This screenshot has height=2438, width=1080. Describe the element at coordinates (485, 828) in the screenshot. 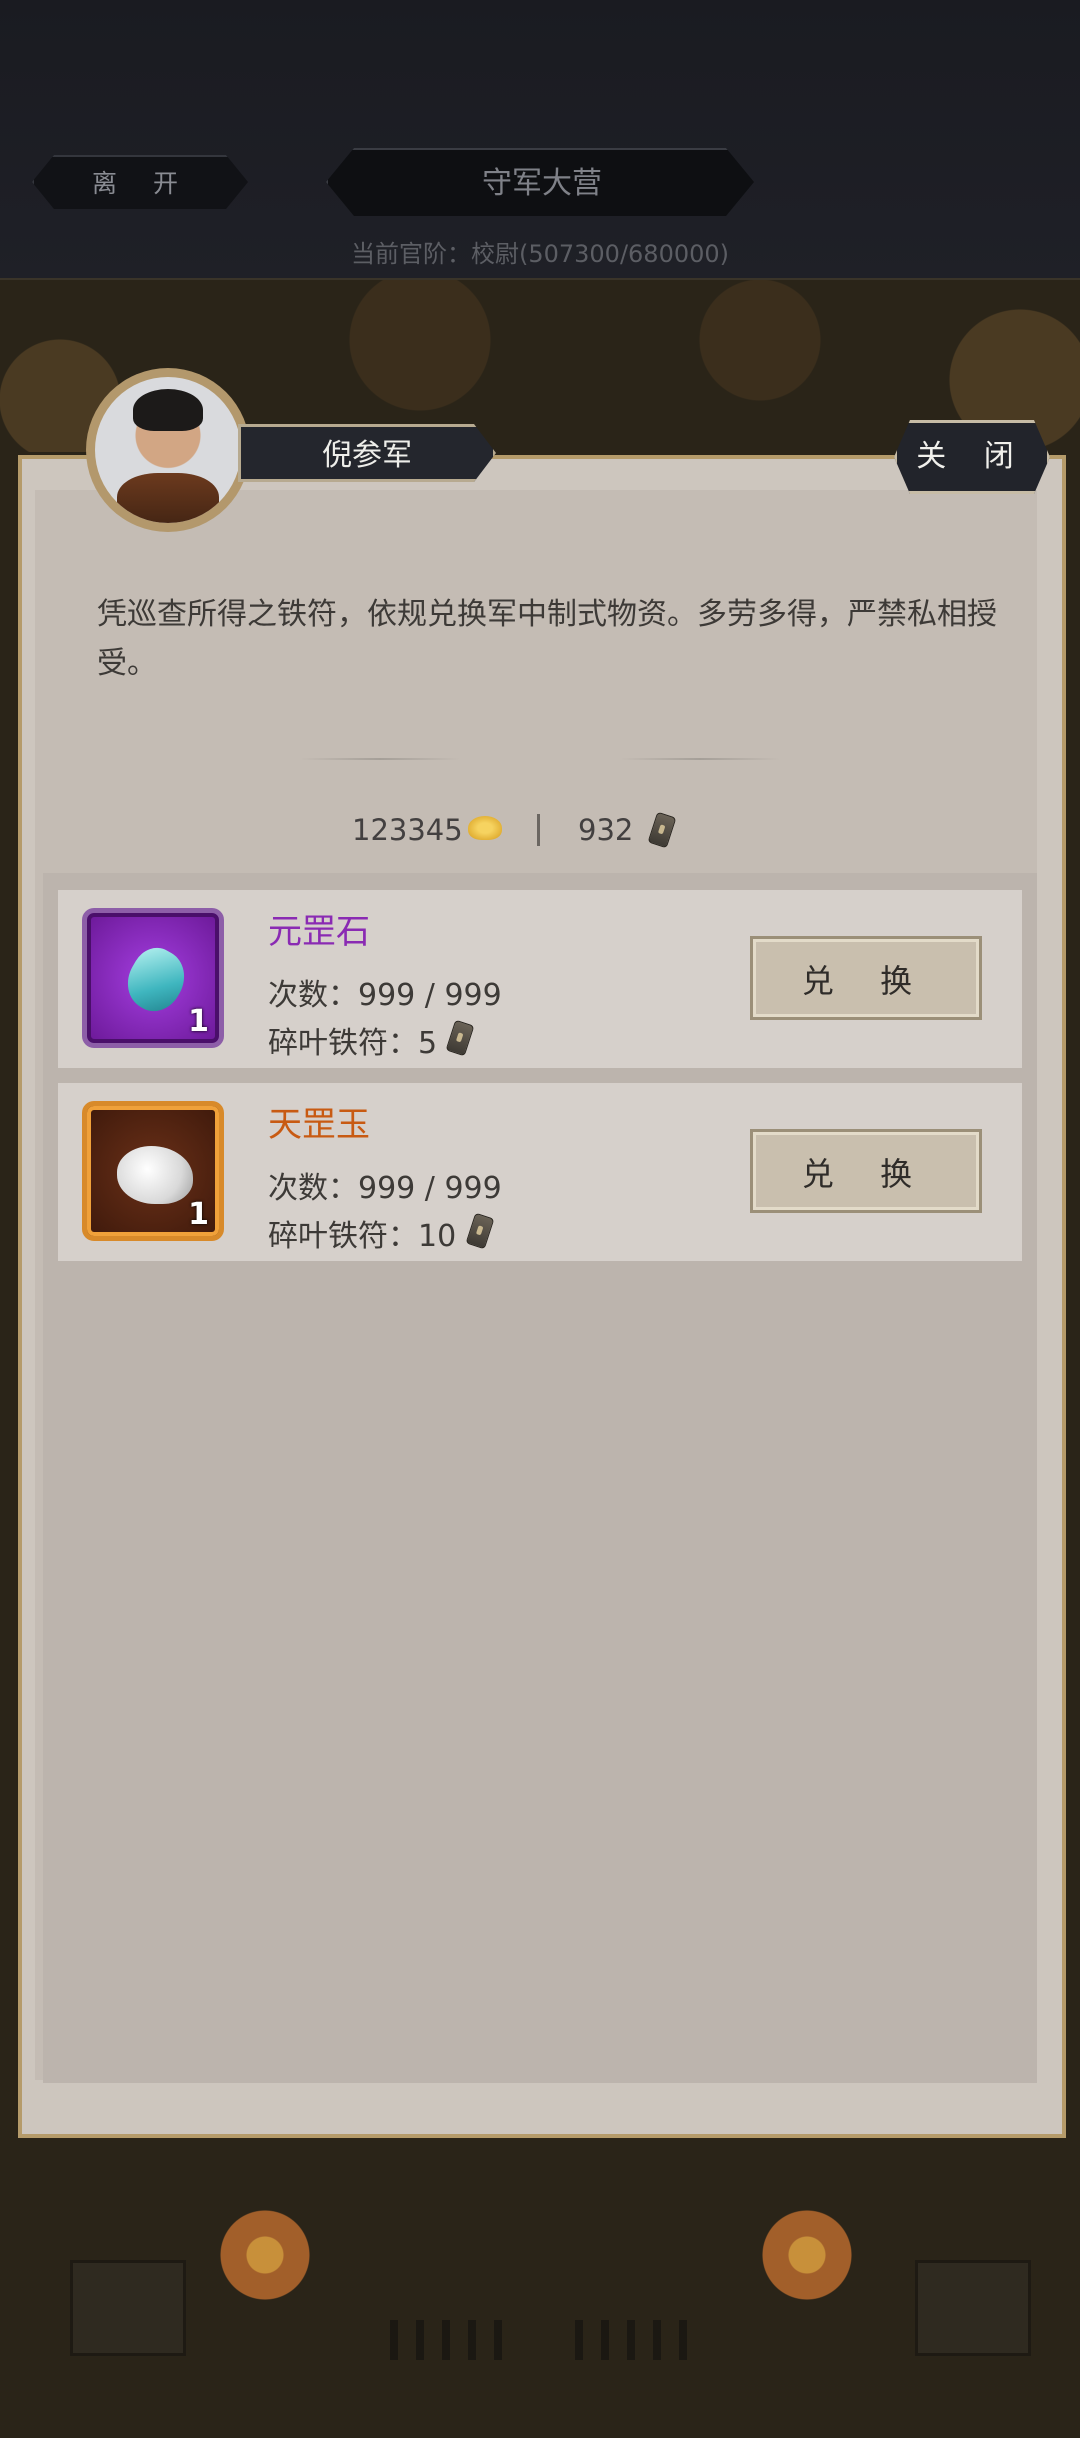

I see `gold-ingot-icon` at that location.